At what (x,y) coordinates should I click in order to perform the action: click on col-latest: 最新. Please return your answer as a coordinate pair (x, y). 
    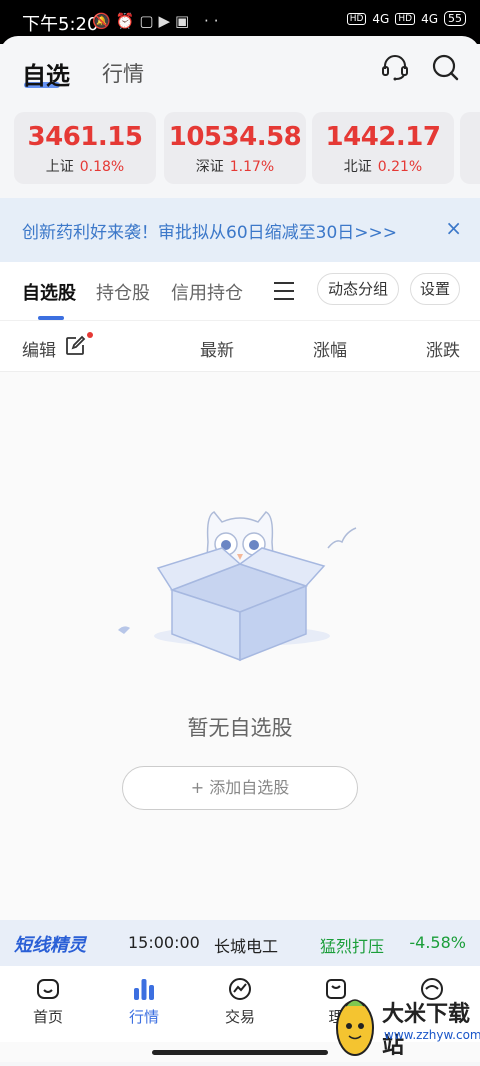
    Looking at the image, I should click on (217, 348).